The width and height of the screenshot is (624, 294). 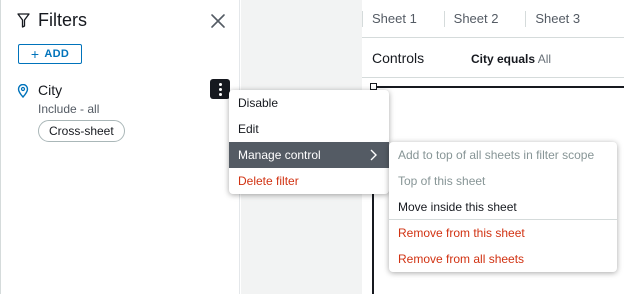 I want to click on submenu-item-label: Top of this sheet, so click(x=442, y=181).